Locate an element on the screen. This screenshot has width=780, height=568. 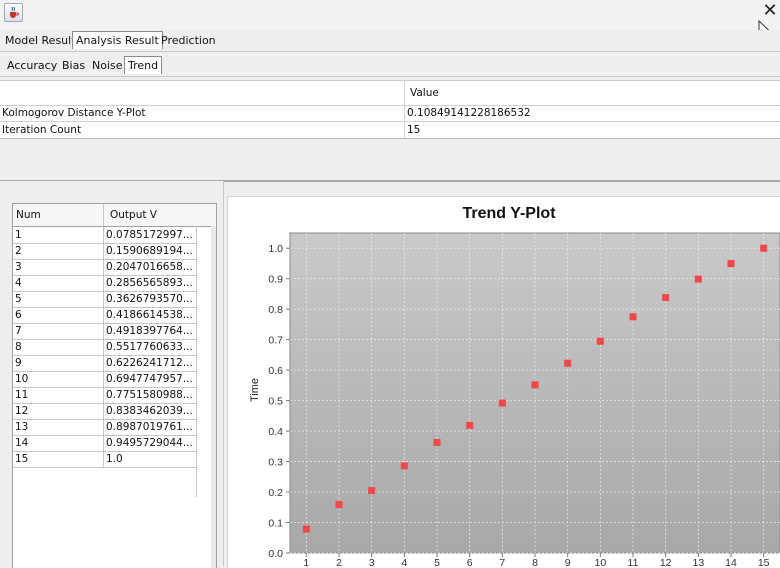
x-tick-label: 9 is located at coordinates (568, 562).